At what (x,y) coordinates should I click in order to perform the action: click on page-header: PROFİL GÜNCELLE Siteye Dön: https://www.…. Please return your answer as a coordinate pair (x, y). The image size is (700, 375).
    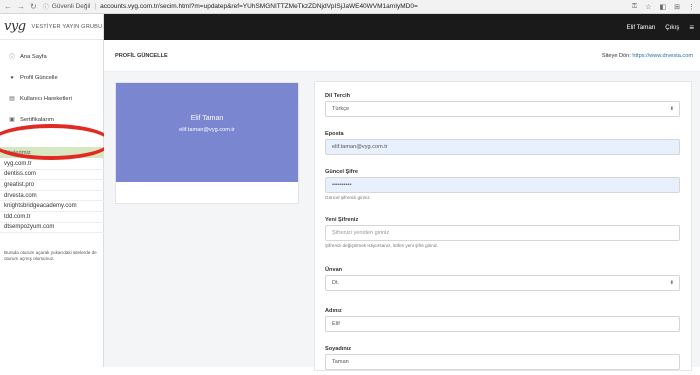
    Looking at the image, I should click on (402, 56).